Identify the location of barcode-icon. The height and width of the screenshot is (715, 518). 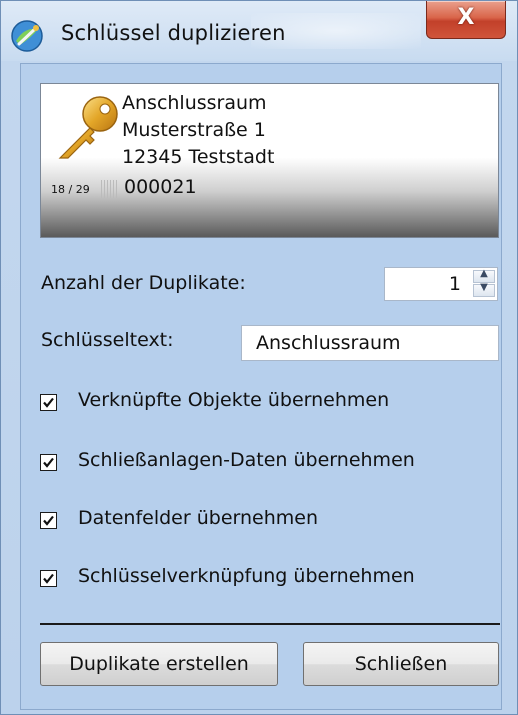
(109, 189).